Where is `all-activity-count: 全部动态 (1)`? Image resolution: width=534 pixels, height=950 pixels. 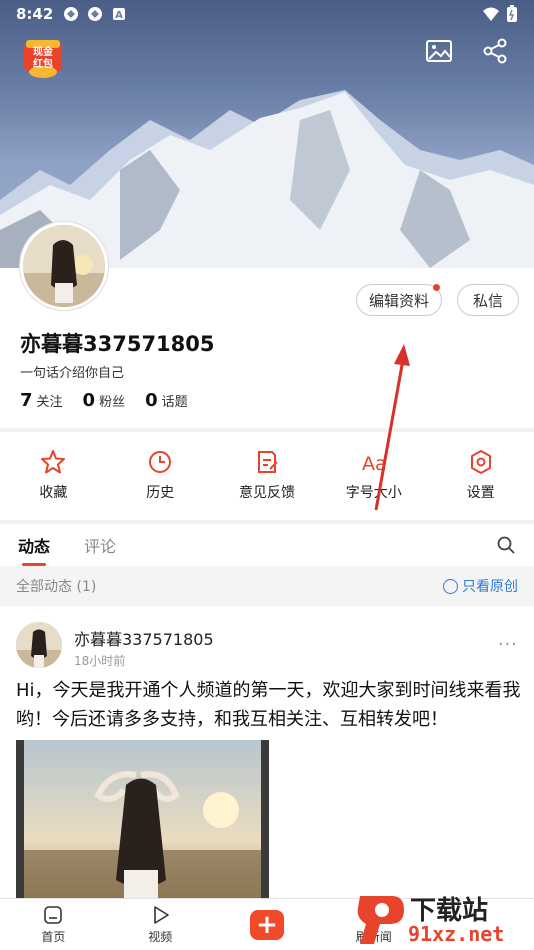 all-activity-count: 全部动态 (1) is located at coordinates (56, 587).